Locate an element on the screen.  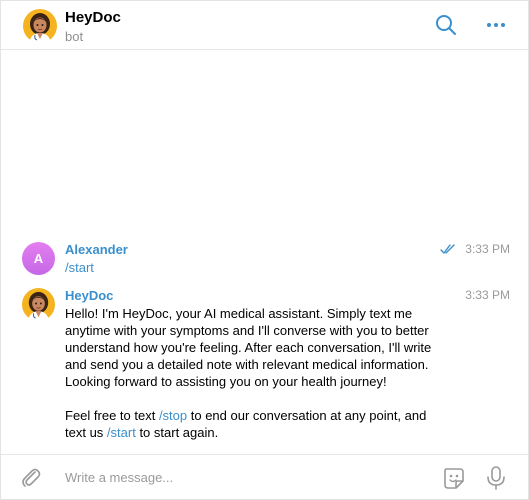
message-sender: Alexander is located at coordinates (96, 249).